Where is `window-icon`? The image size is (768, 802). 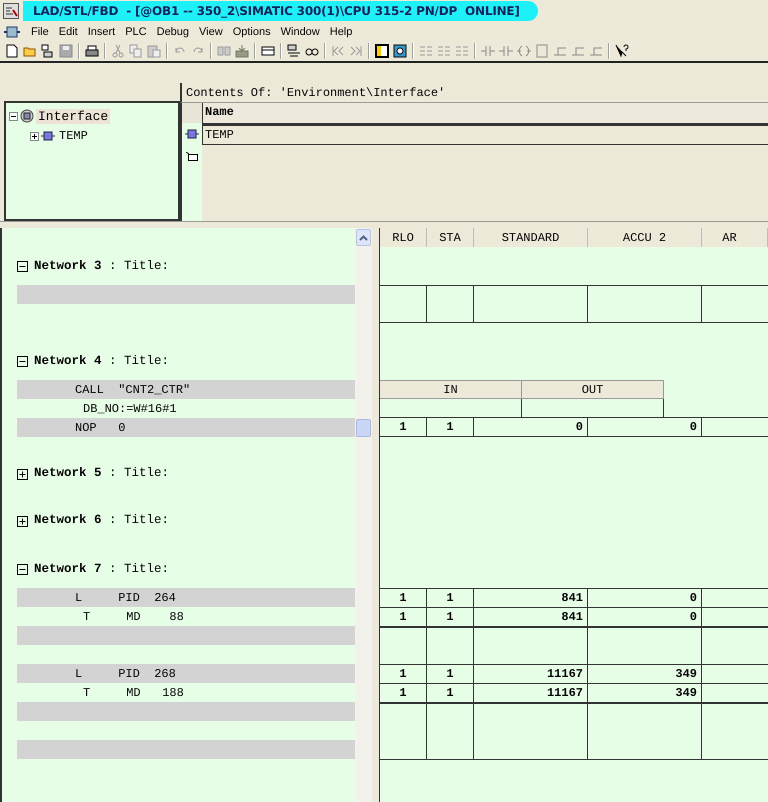
window-icon is located at coordinates (268, 51).